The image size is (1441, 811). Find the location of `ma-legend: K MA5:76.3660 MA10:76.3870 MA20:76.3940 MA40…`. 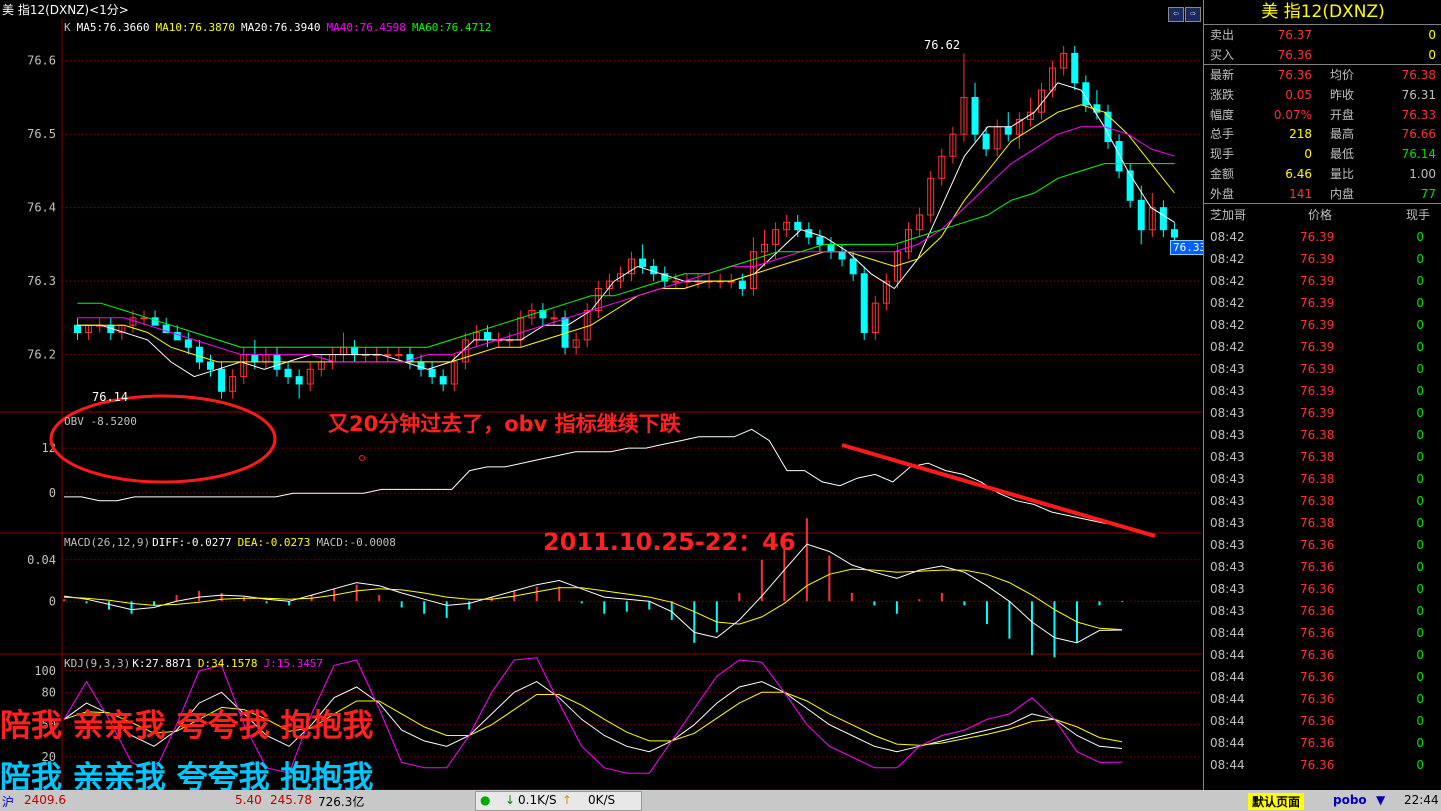

ma-legend: K MA5:76.3660 MA10:76.3870 MA20:76.3940 MA40… is located at coordinates (280, 27).